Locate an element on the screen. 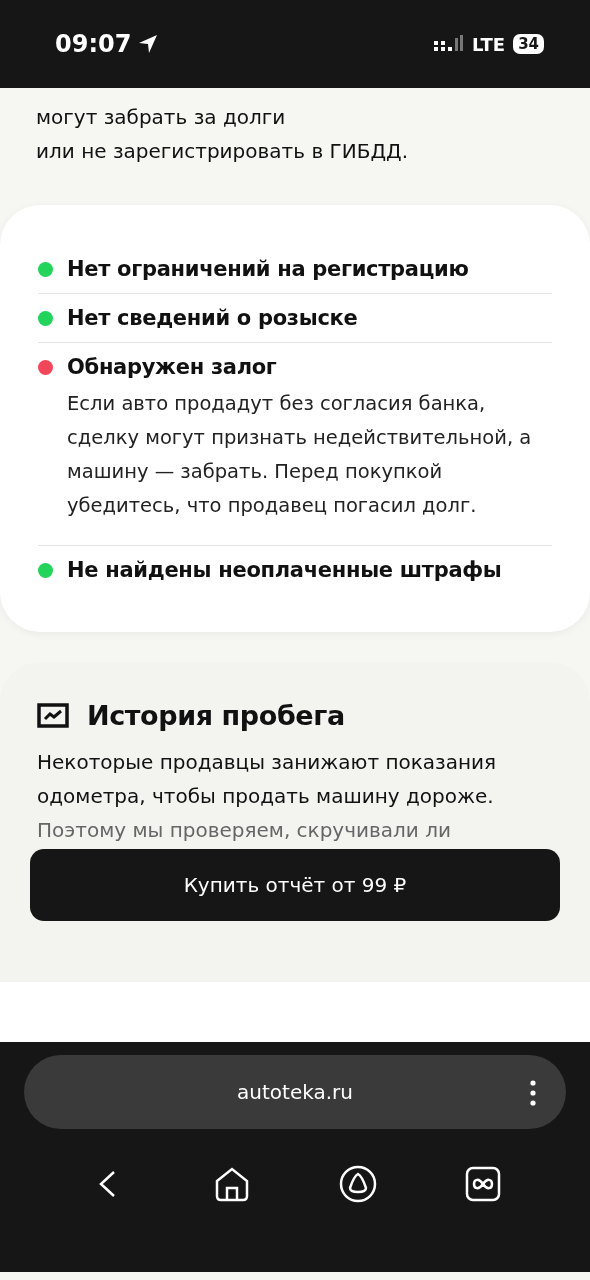 The width and height of the screenshot is (590, 1280). section-text: Некоторые продавцы занижают показания одометра, чтобы продать машину дороже. is located at coordinates (267, 779).